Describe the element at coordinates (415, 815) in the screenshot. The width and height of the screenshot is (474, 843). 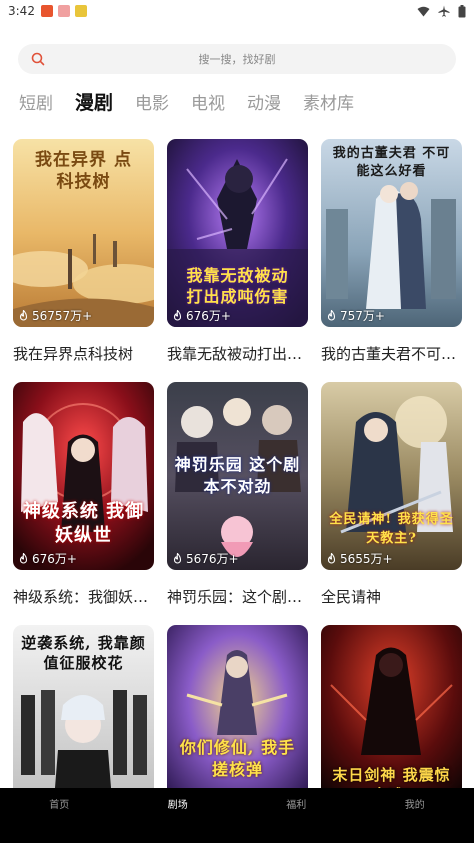
I see `nav-profile: 我的` at that location.